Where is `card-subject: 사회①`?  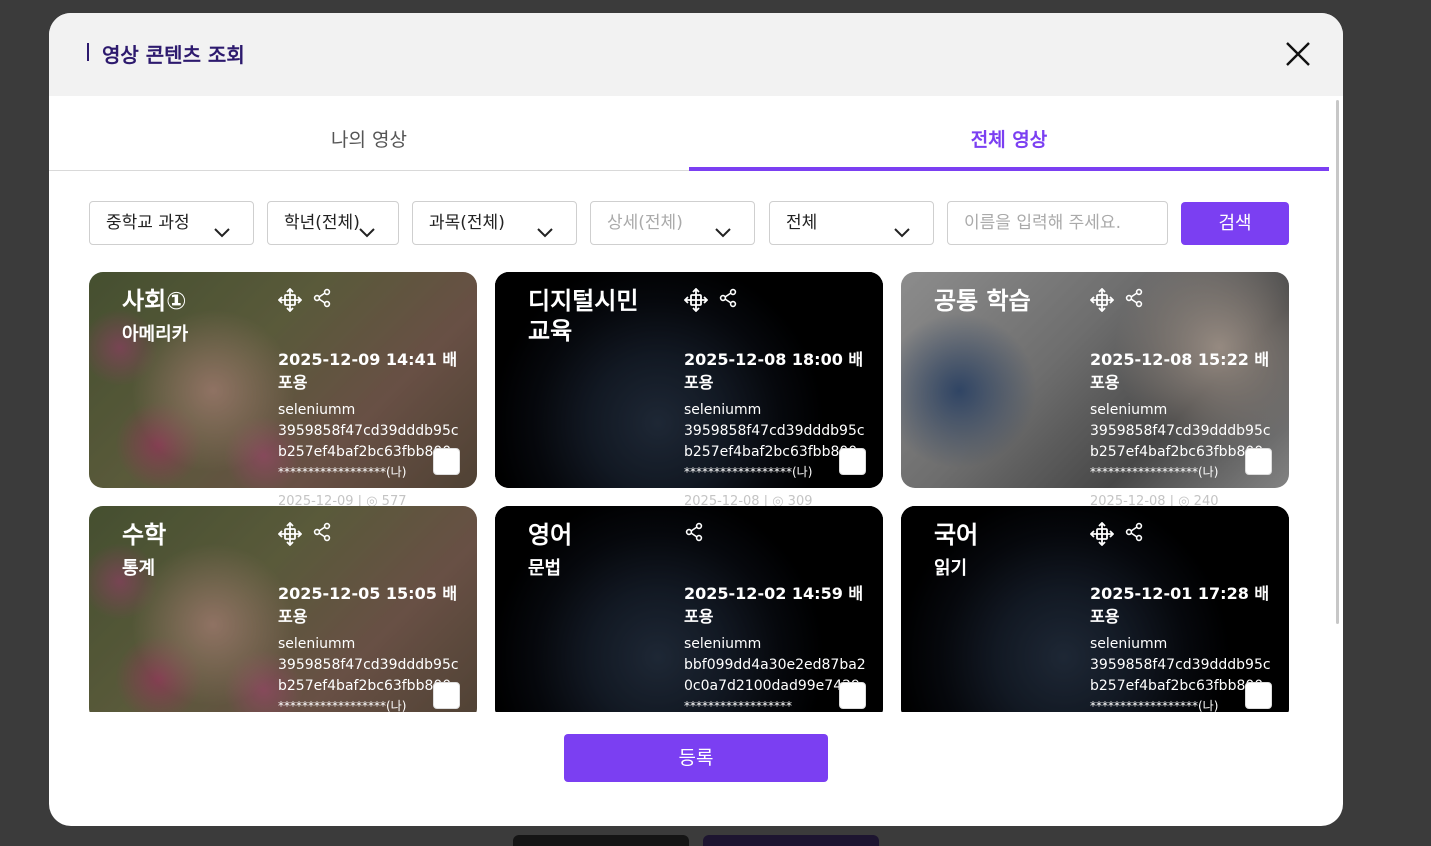
card-subject: 사회① is located at coordinates (154, 301).